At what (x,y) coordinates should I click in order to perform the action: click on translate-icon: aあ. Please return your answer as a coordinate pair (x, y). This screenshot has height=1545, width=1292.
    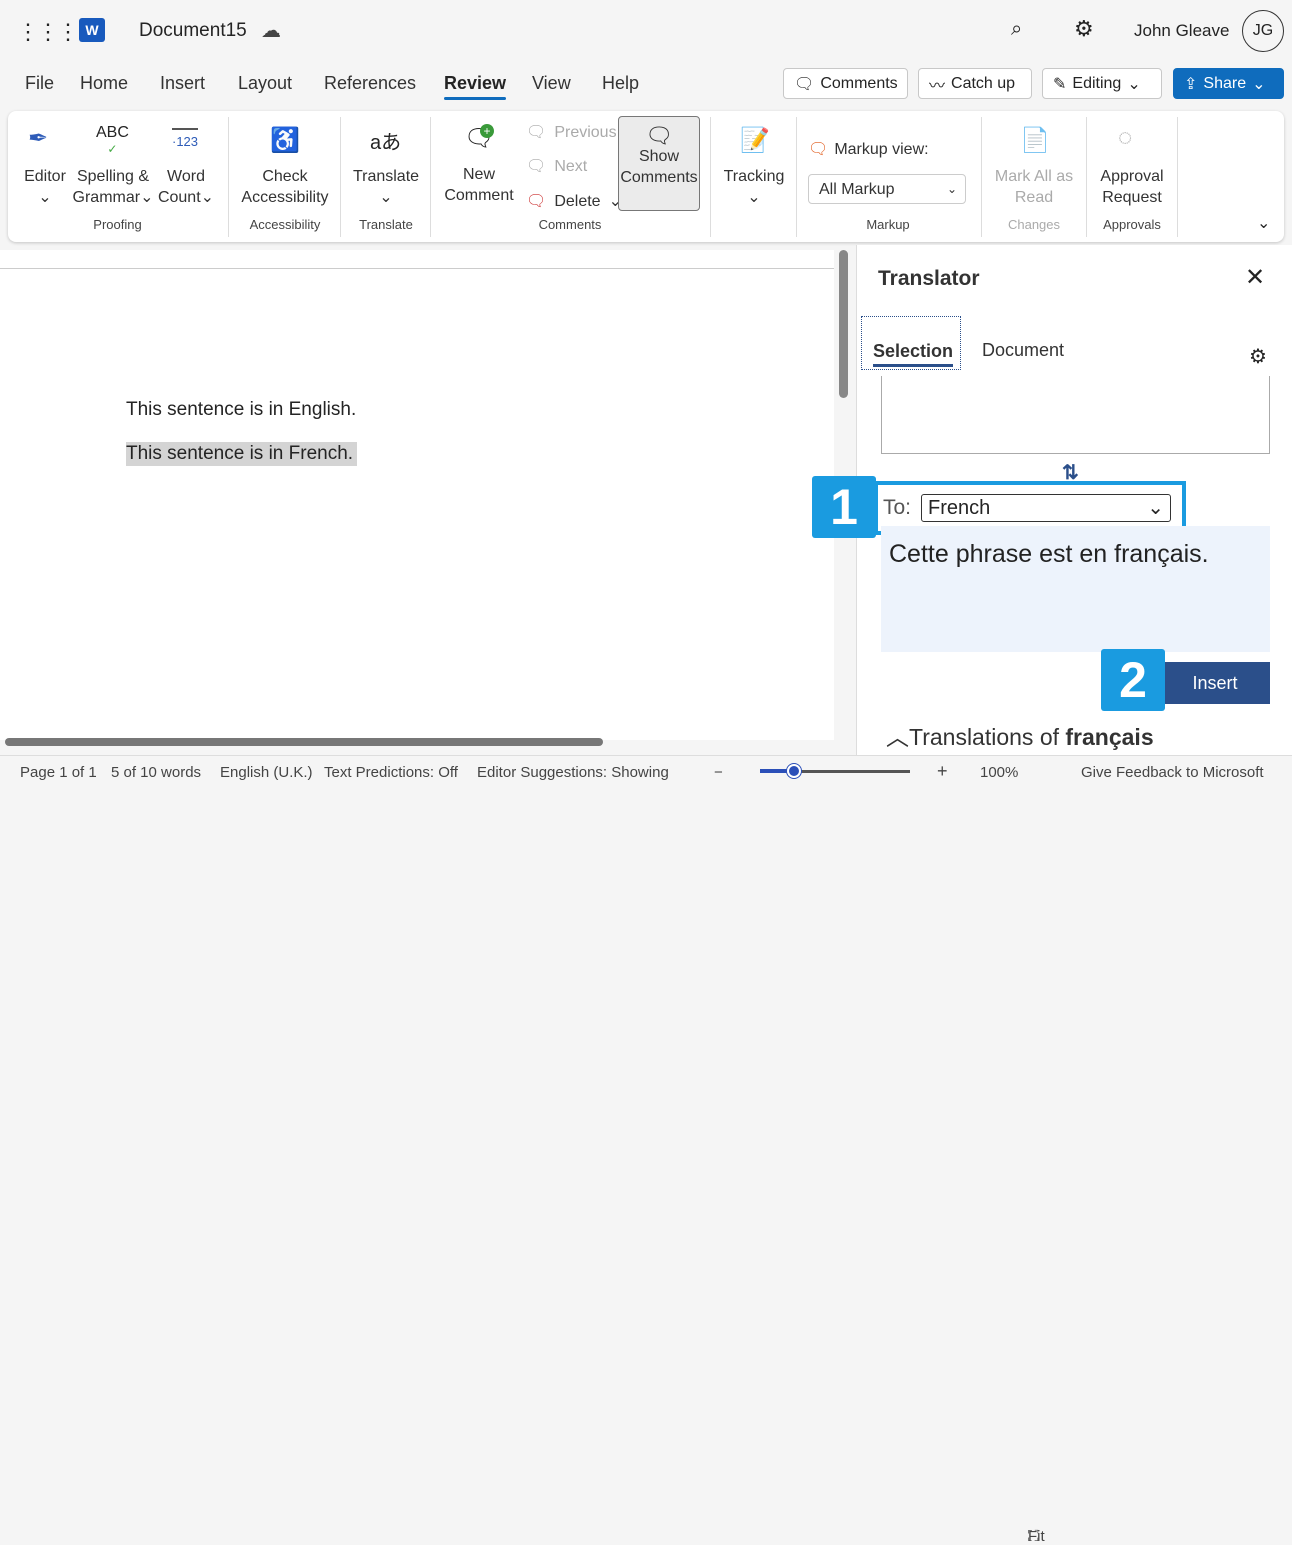
    Looking at the image, I should click on (386, 143).